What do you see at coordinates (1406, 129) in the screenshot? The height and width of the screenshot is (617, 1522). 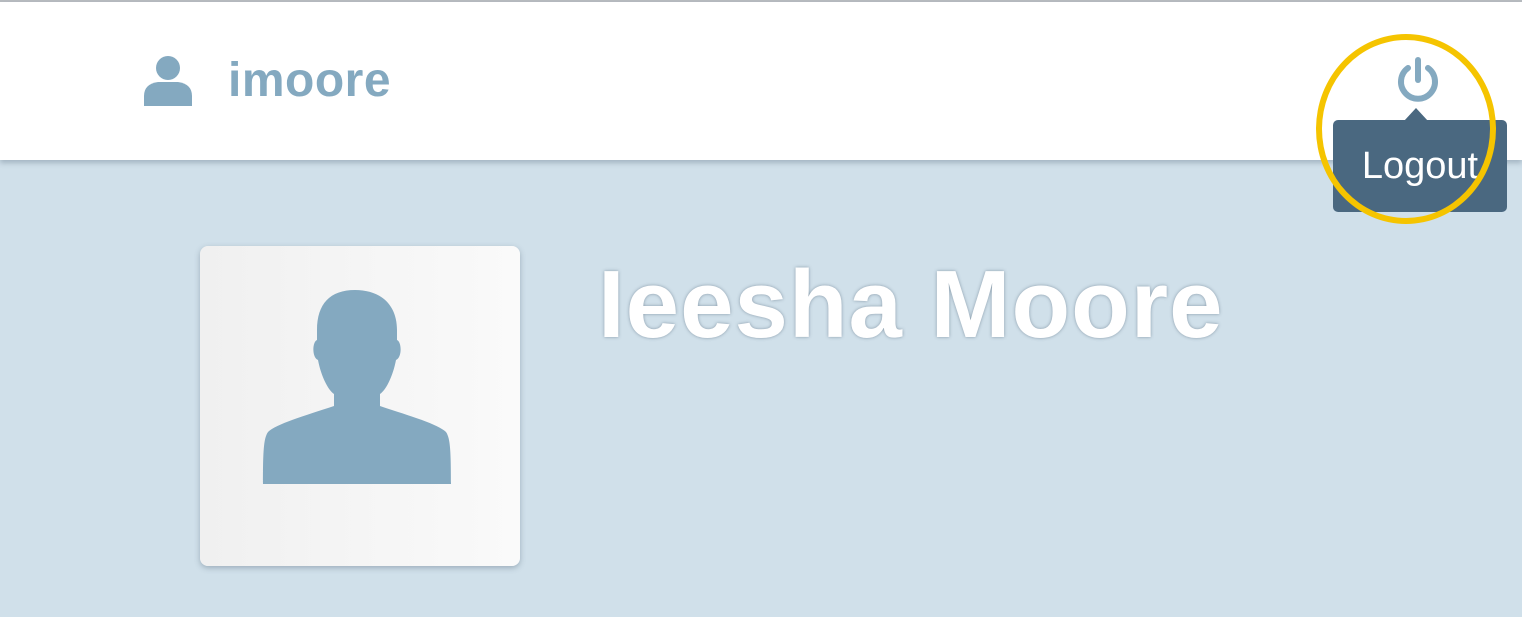 I see `highlight-annotation` at bounding box center [1406, 129].